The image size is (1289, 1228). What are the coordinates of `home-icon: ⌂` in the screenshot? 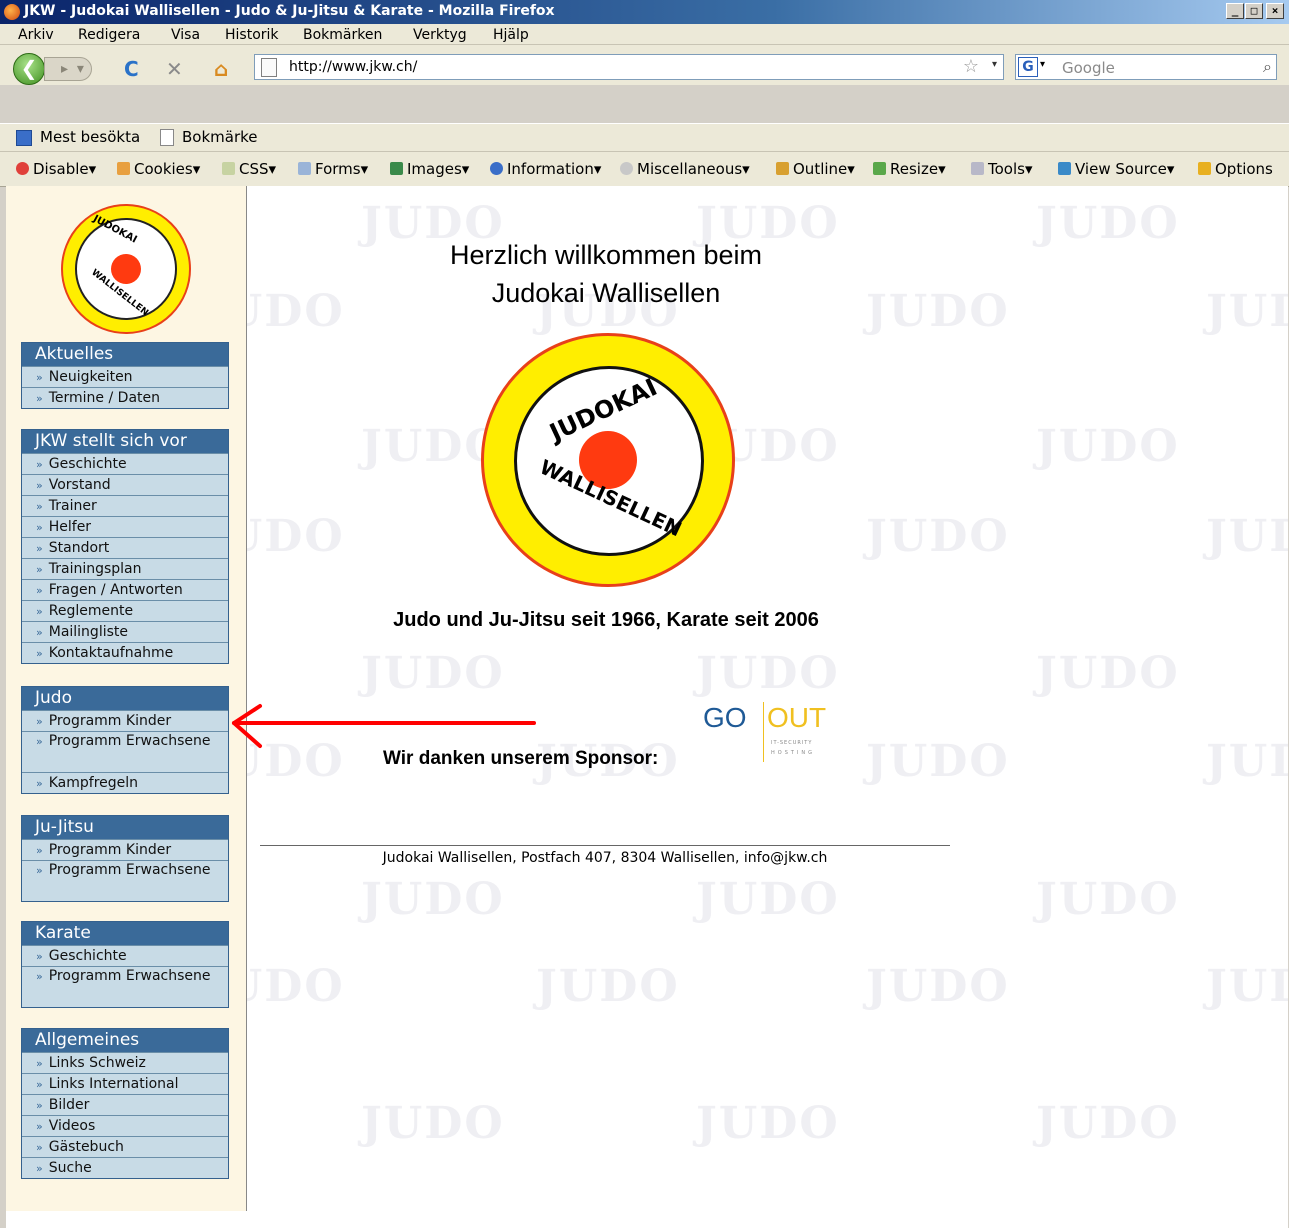 It's located at (221, 69).